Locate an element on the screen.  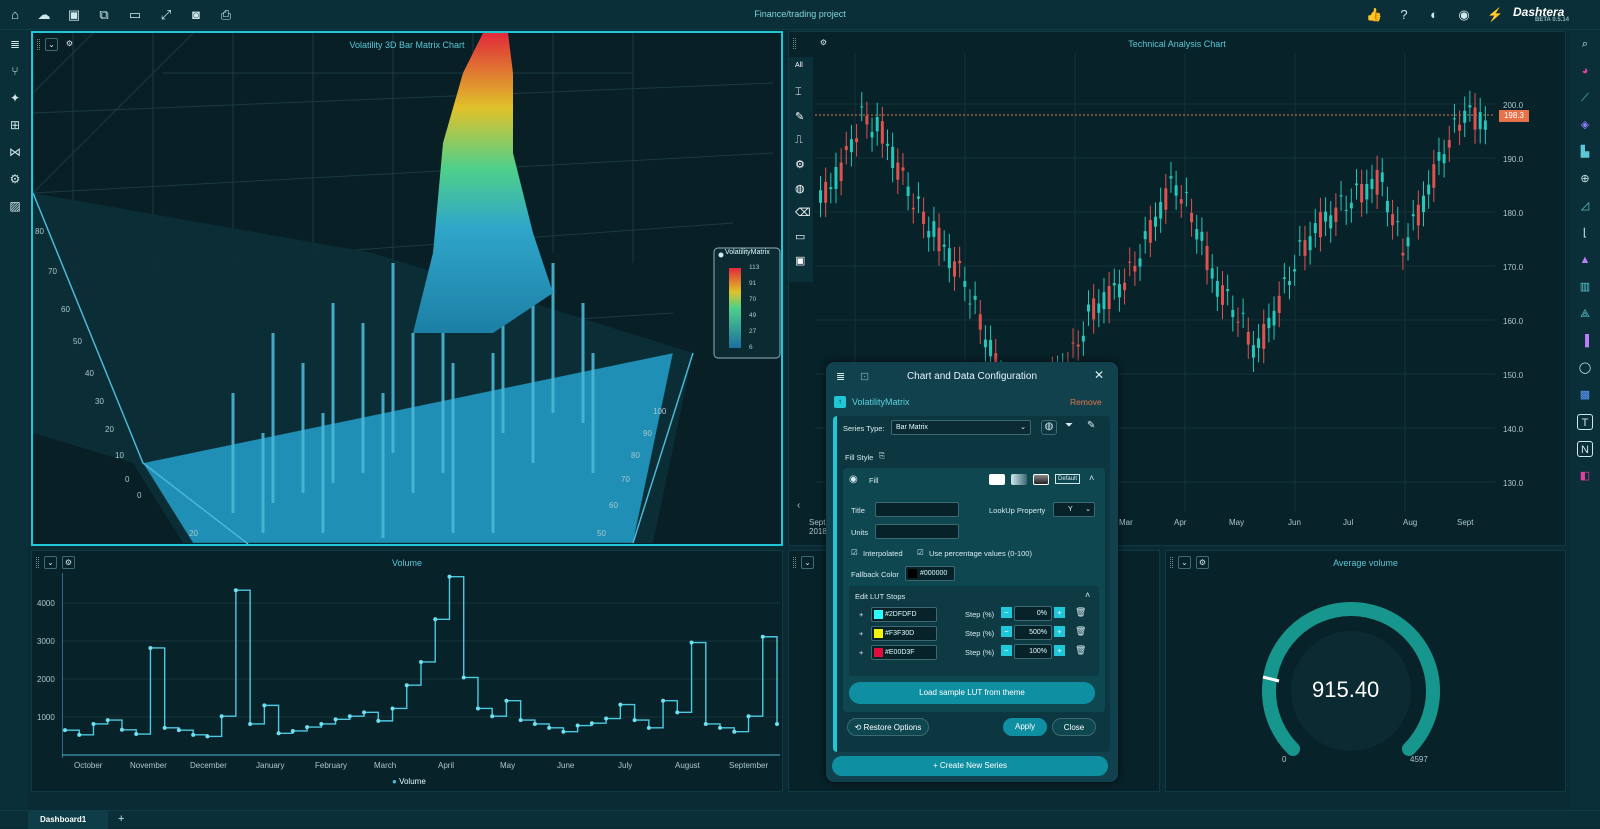
close-icon: ✕ is located at coordinates (1099, 375).